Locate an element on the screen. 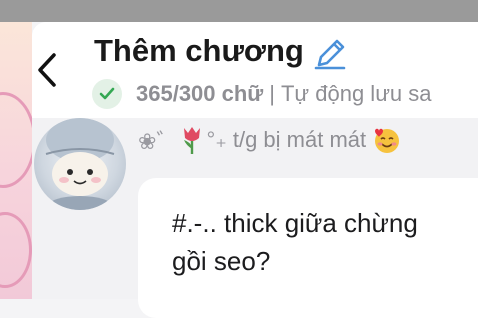 The height and width of the screenshot is (318, 478). sender-name-row: ❀゛ °₊ t/g bị mát mát is located at coordinates (270, 140).